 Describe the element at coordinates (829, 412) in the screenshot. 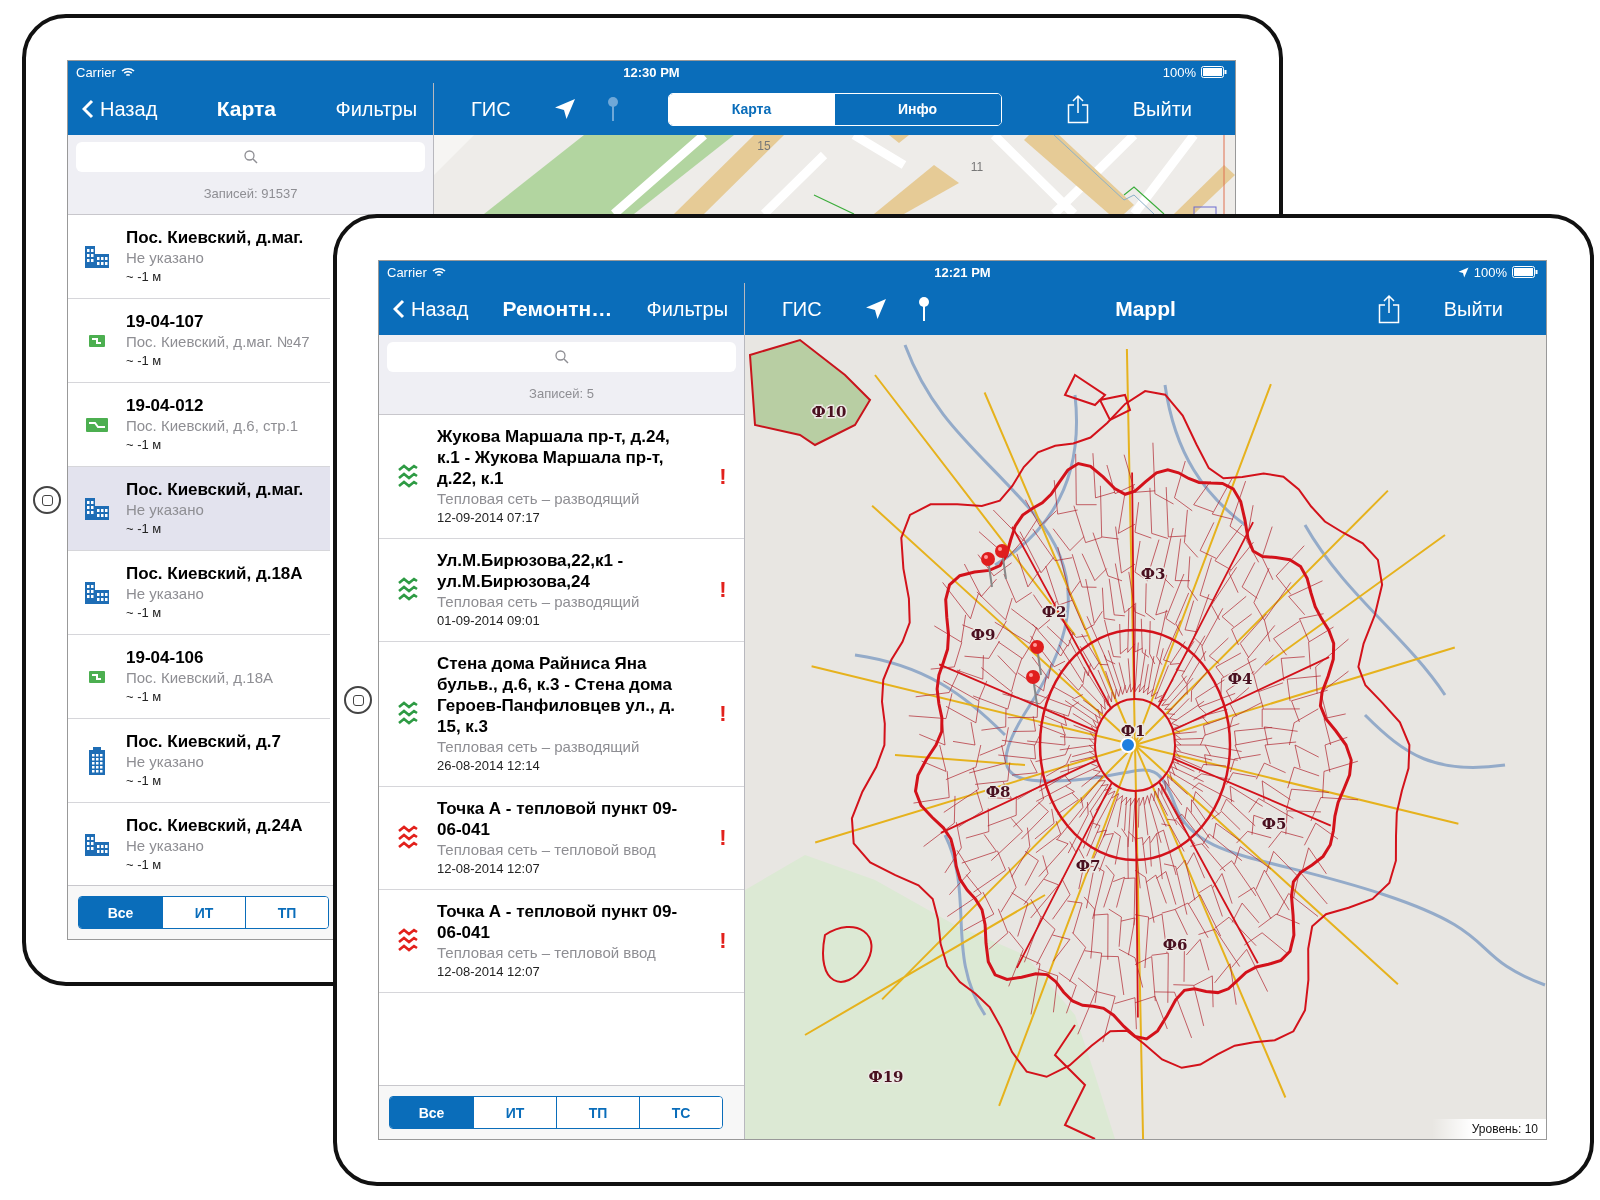

I see `map-label: Ф10` at that location.